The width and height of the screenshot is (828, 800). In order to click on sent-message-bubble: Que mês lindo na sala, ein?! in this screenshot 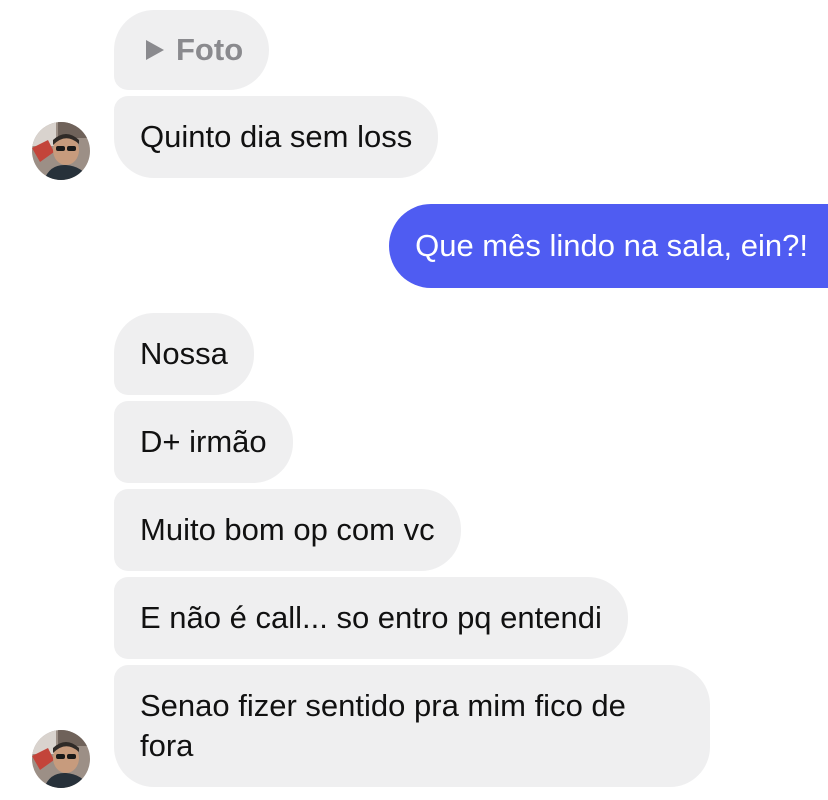, I will do `click(608, 246)`.